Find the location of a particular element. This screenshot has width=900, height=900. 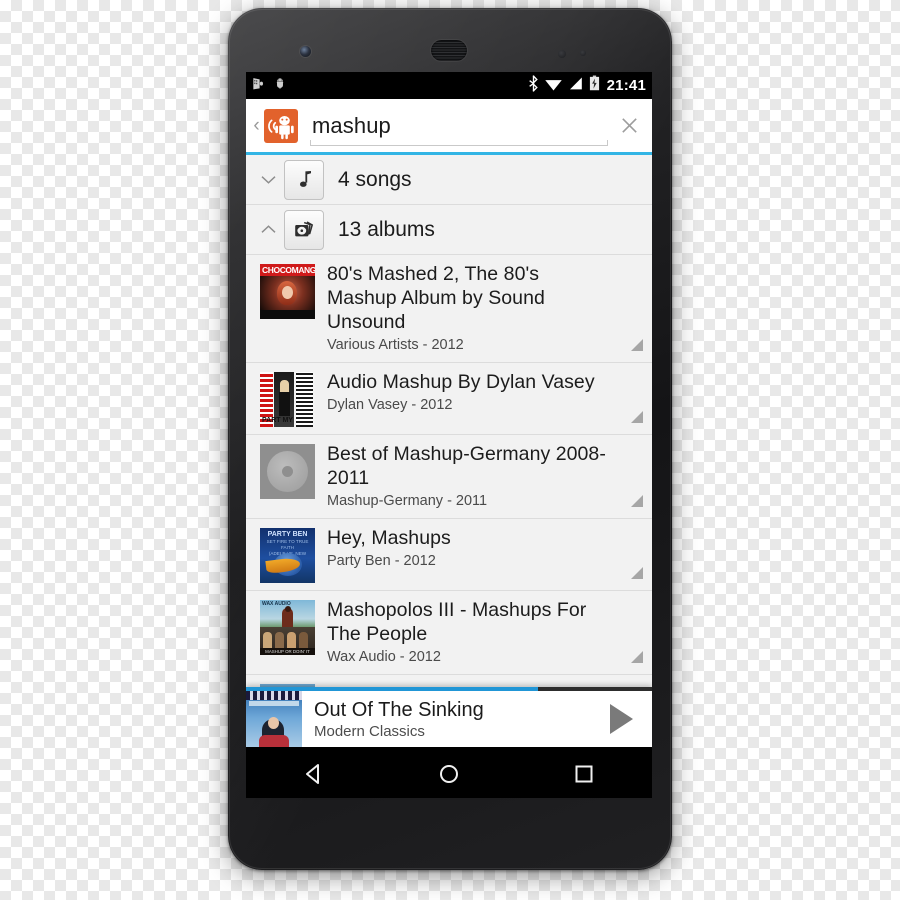

earpiece-speaker-icon is located at coordinates (449, 50).